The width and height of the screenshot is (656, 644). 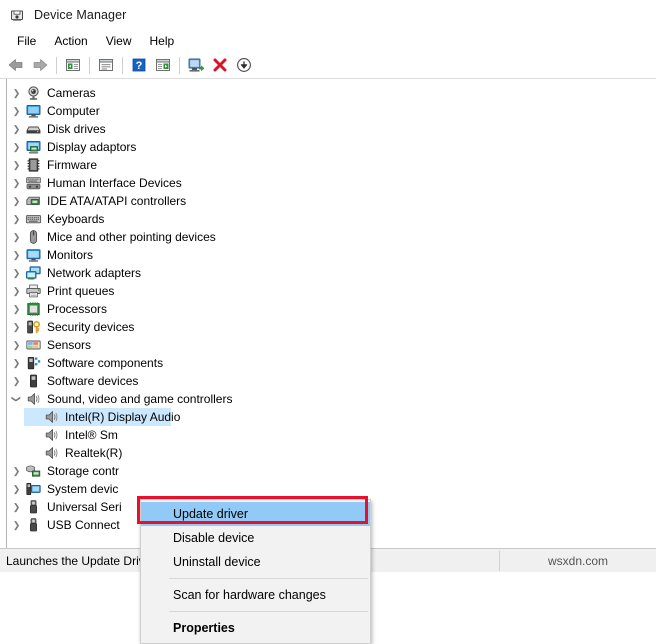 What do you see at coordinates (328, 93) in the screenshot?
I see `tree-item-cameras: ❯ Cameras` at bounding box center [328, 93].